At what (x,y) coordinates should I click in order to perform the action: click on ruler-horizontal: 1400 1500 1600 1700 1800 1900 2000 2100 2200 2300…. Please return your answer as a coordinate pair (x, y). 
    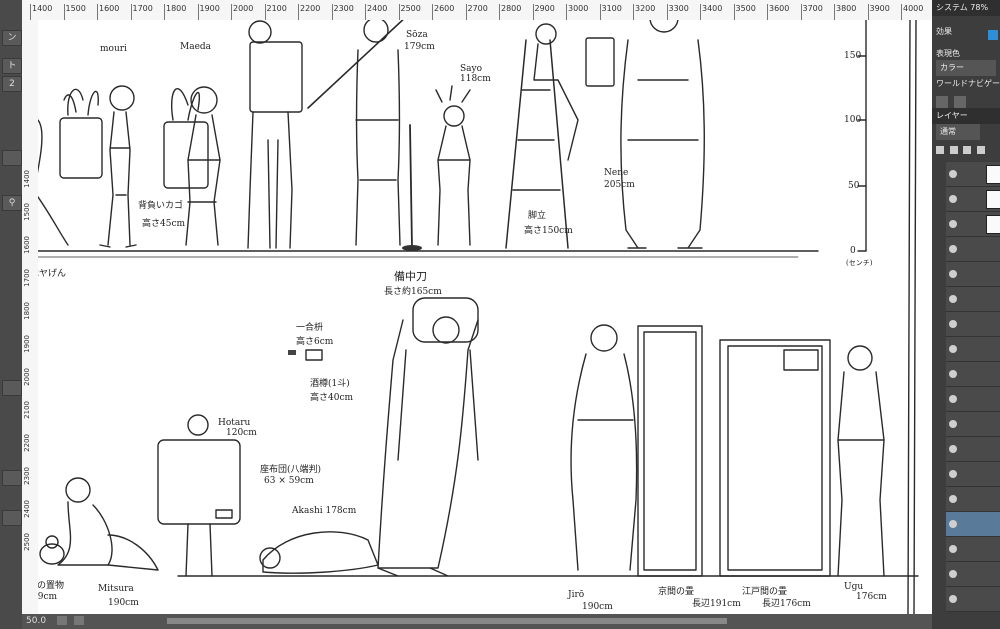
    Looking at the image, I should click on (477, 10).